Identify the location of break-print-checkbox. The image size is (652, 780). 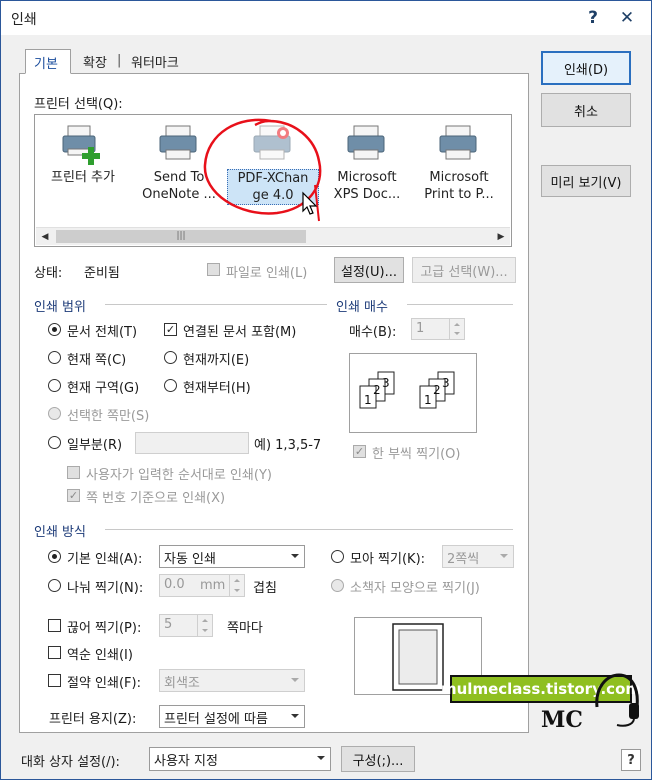
(54, 625).